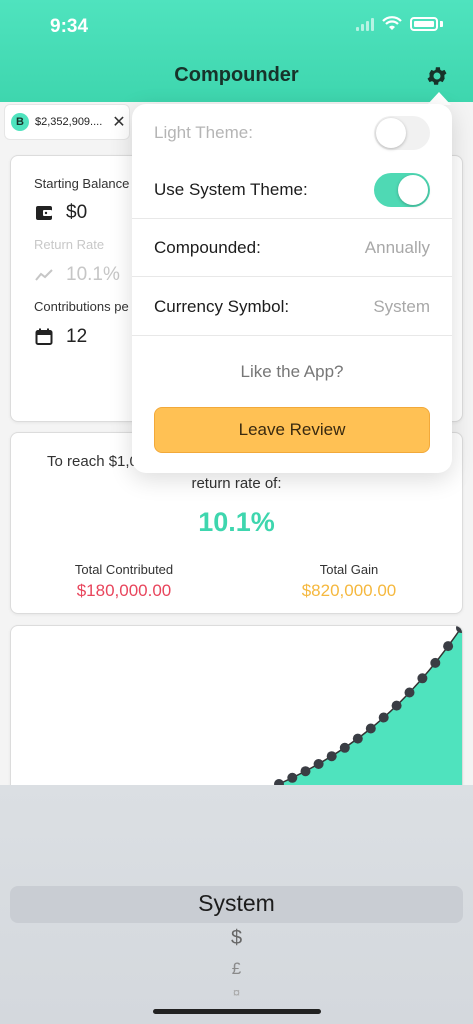 This screenshot has height=1024, width=473. I want to click on return-rate-field: 10.1%, so click(77, 275).